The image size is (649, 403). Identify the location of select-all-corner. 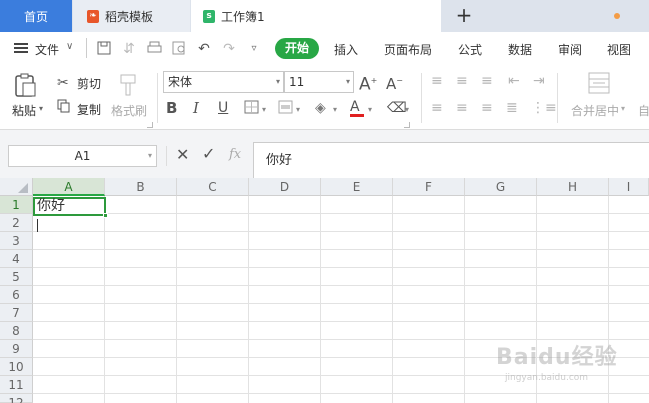
(16, 187).